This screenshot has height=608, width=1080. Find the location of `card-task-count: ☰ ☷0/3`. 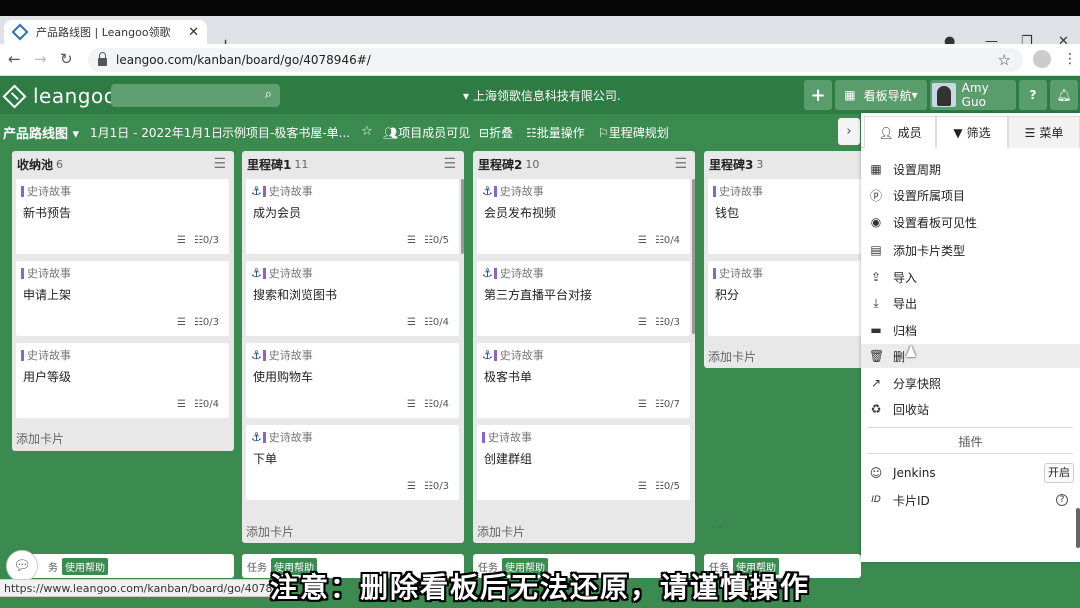

card-task-count: ☰ ☷0/3 is located at coordinates (197, 322).